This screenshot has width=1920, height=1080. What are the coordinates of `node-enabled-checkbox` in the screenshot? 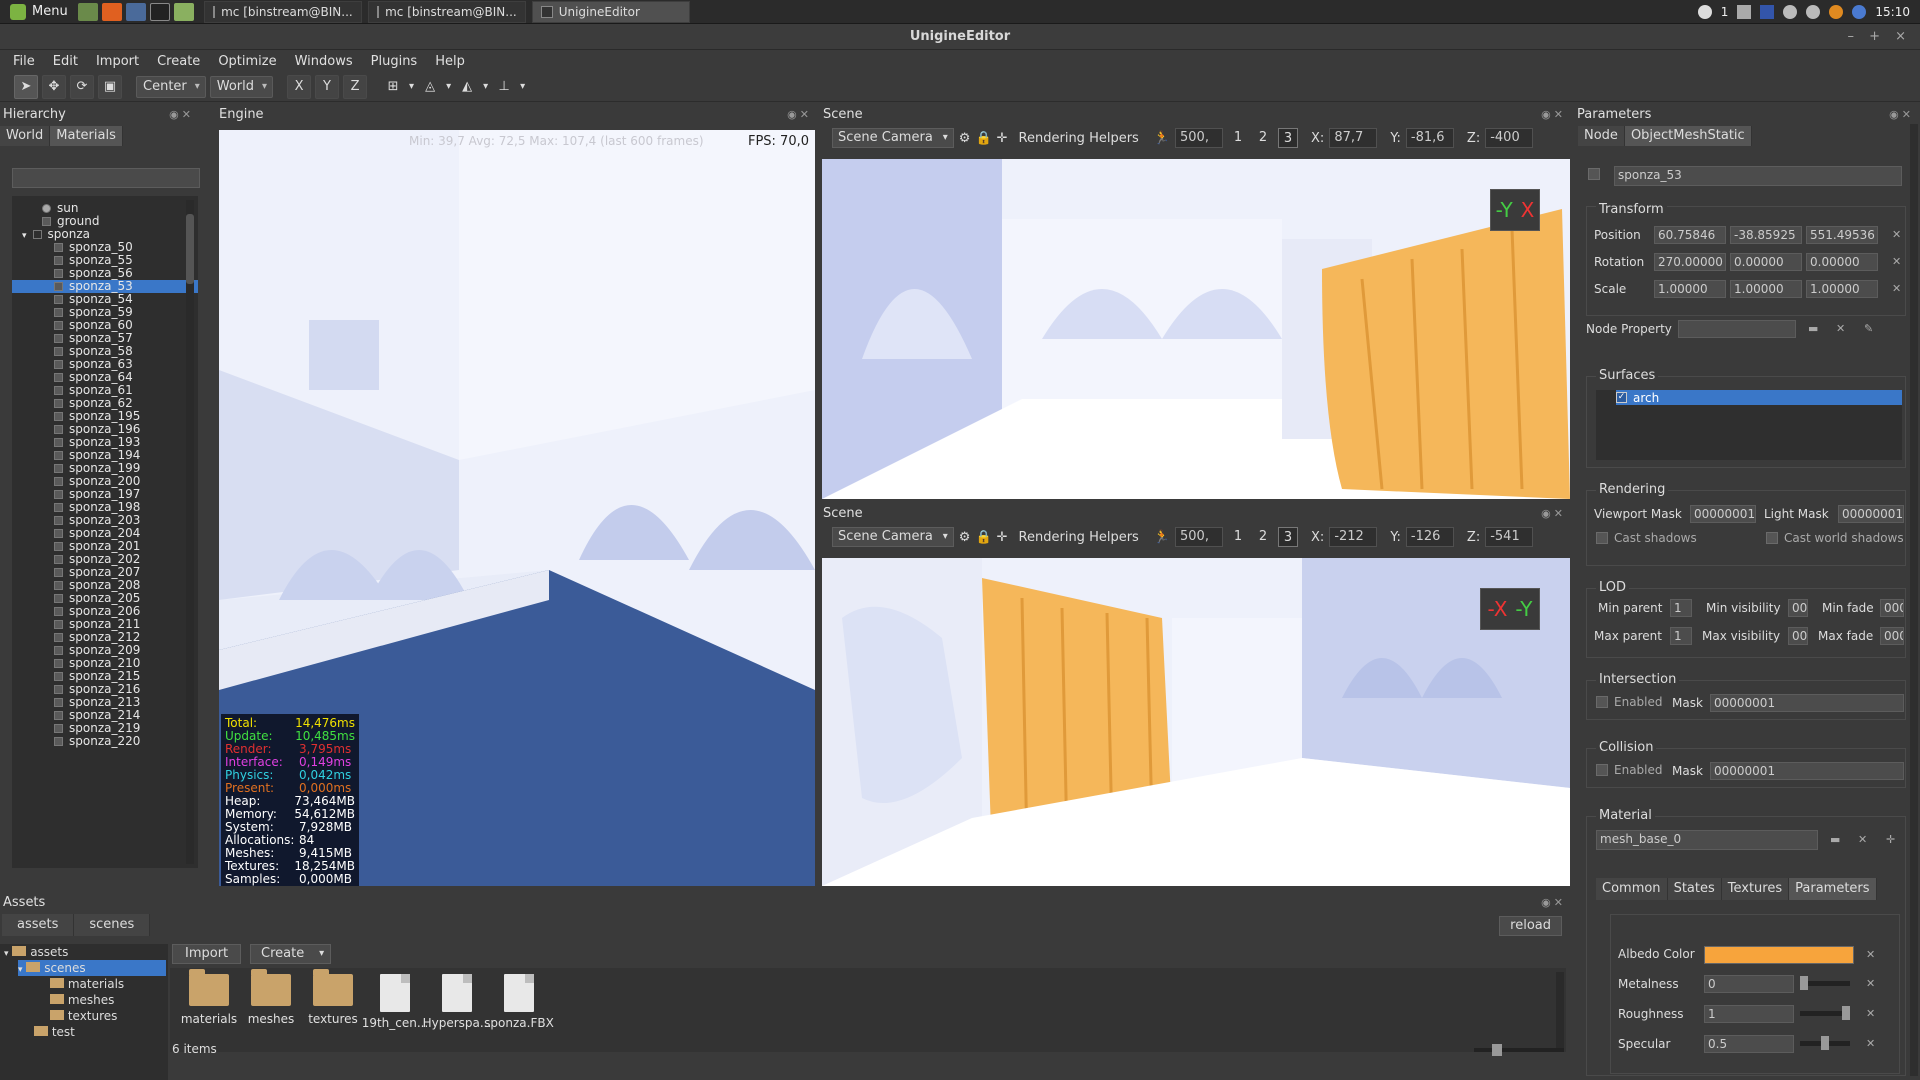 It's located at (1594, 174).